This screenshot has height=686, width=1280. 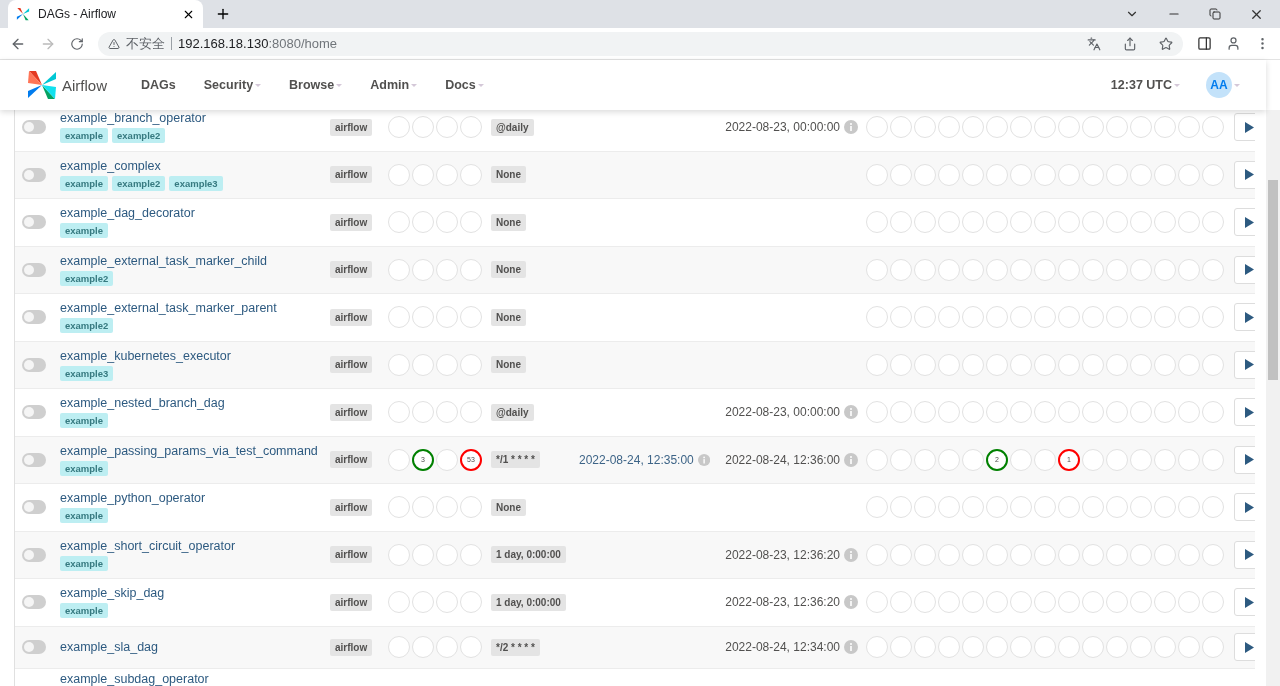 What do you see at coordinates (195, 403) in the screenshot?
I see `dag-name-link: example_nested_branch_dag` at bounding box center [195, 403].